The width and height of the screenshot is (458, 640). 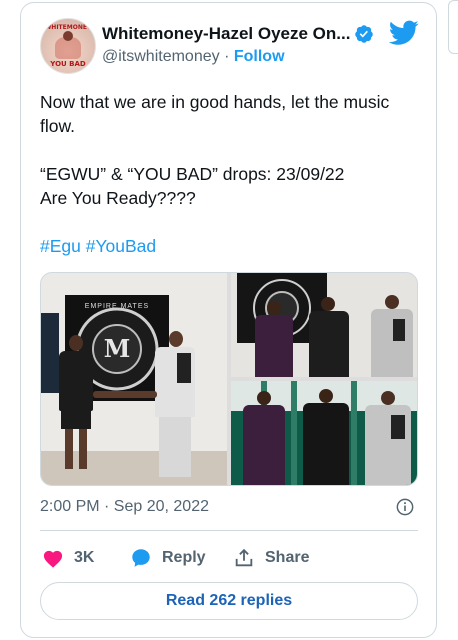 I want to click on share-label: Share, so click(x=287, y=557).